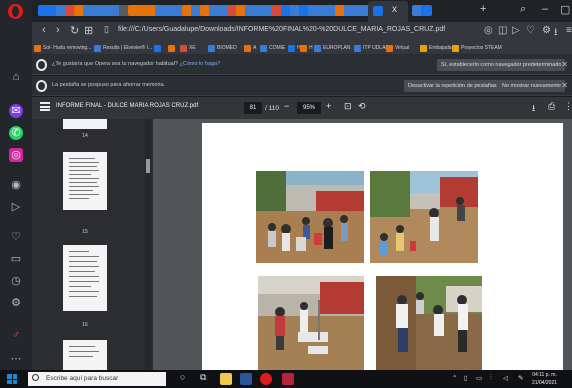 The width and height of the screenshot is (572, 388). I want to click on bookmark-heart-icon: ♡, so click(530, 30).